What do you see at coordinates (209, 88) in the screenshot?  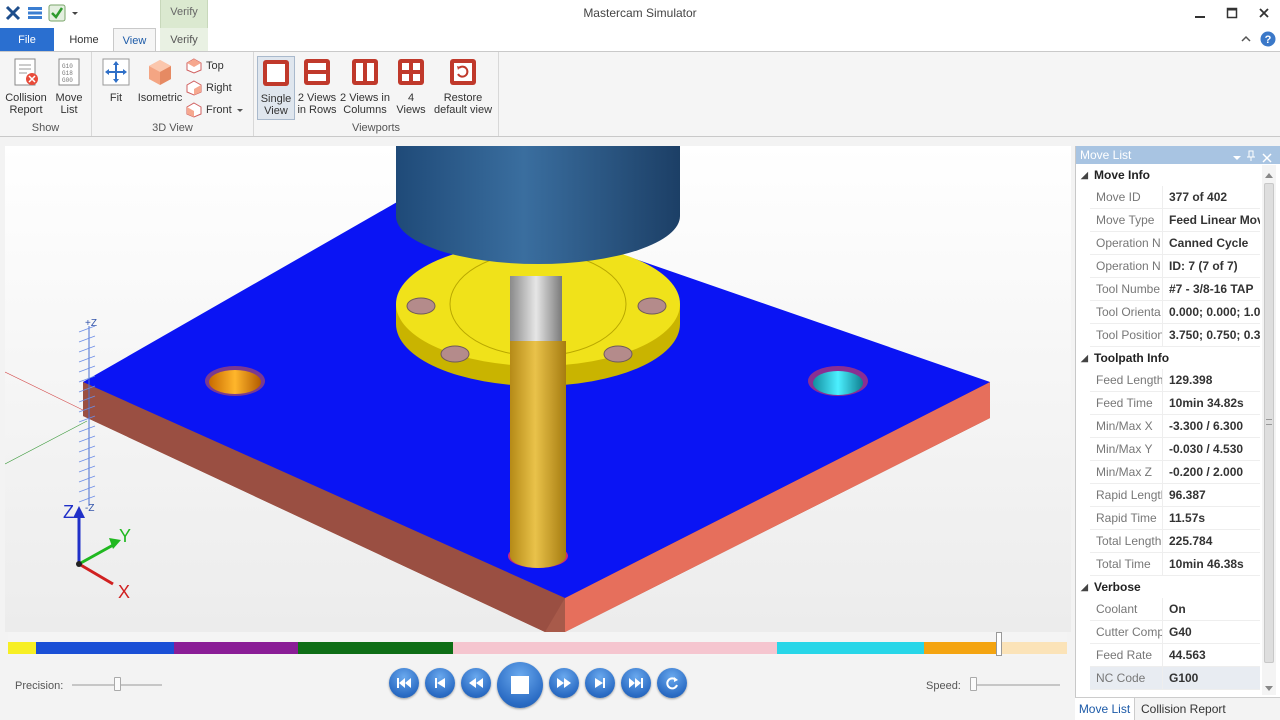 I see `right-view-button: Right` at bounding box center [209, 88].